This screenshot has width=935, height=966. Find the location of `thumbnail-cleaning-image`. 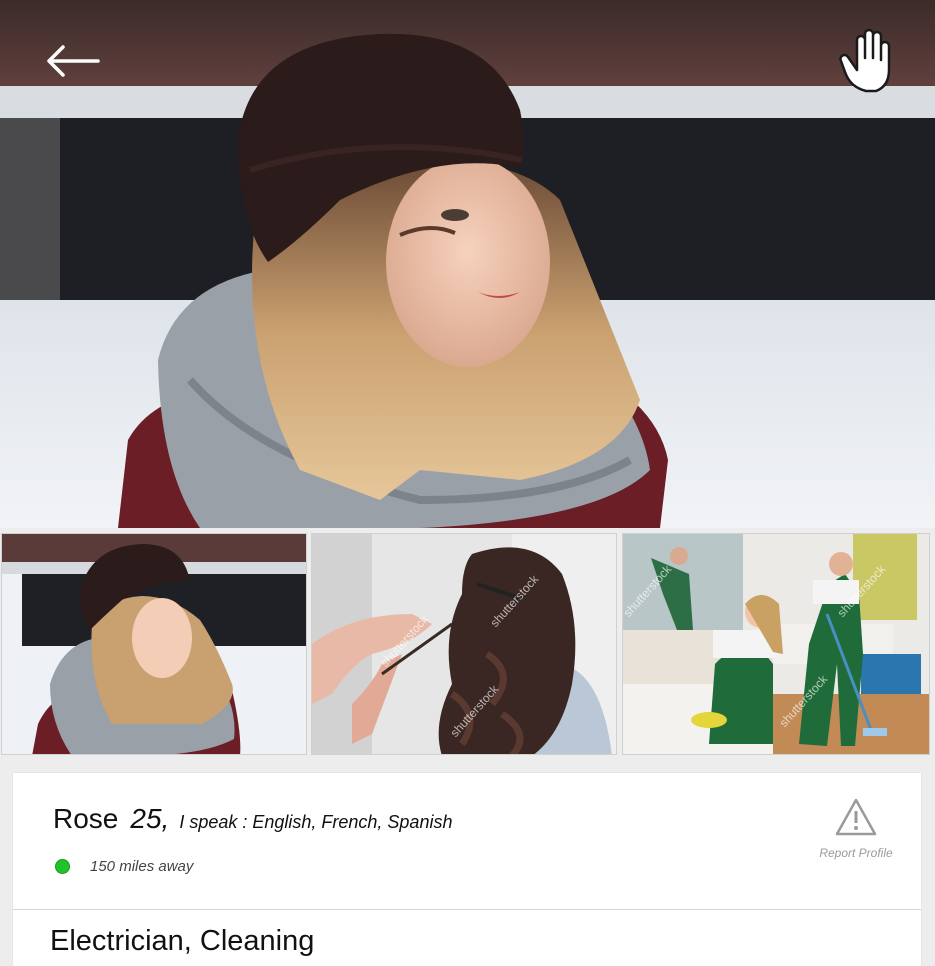

thumbnail-cleaning-image is located at coordinates (776, 644).